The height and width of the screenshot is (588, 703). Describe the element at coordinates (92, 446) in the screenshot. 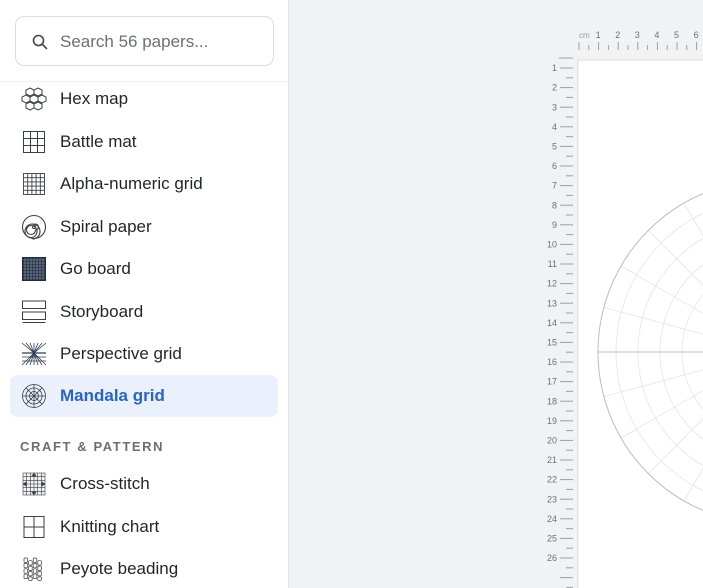

I see `section-heading-craft: CRAFT & PATTERN` at that location.